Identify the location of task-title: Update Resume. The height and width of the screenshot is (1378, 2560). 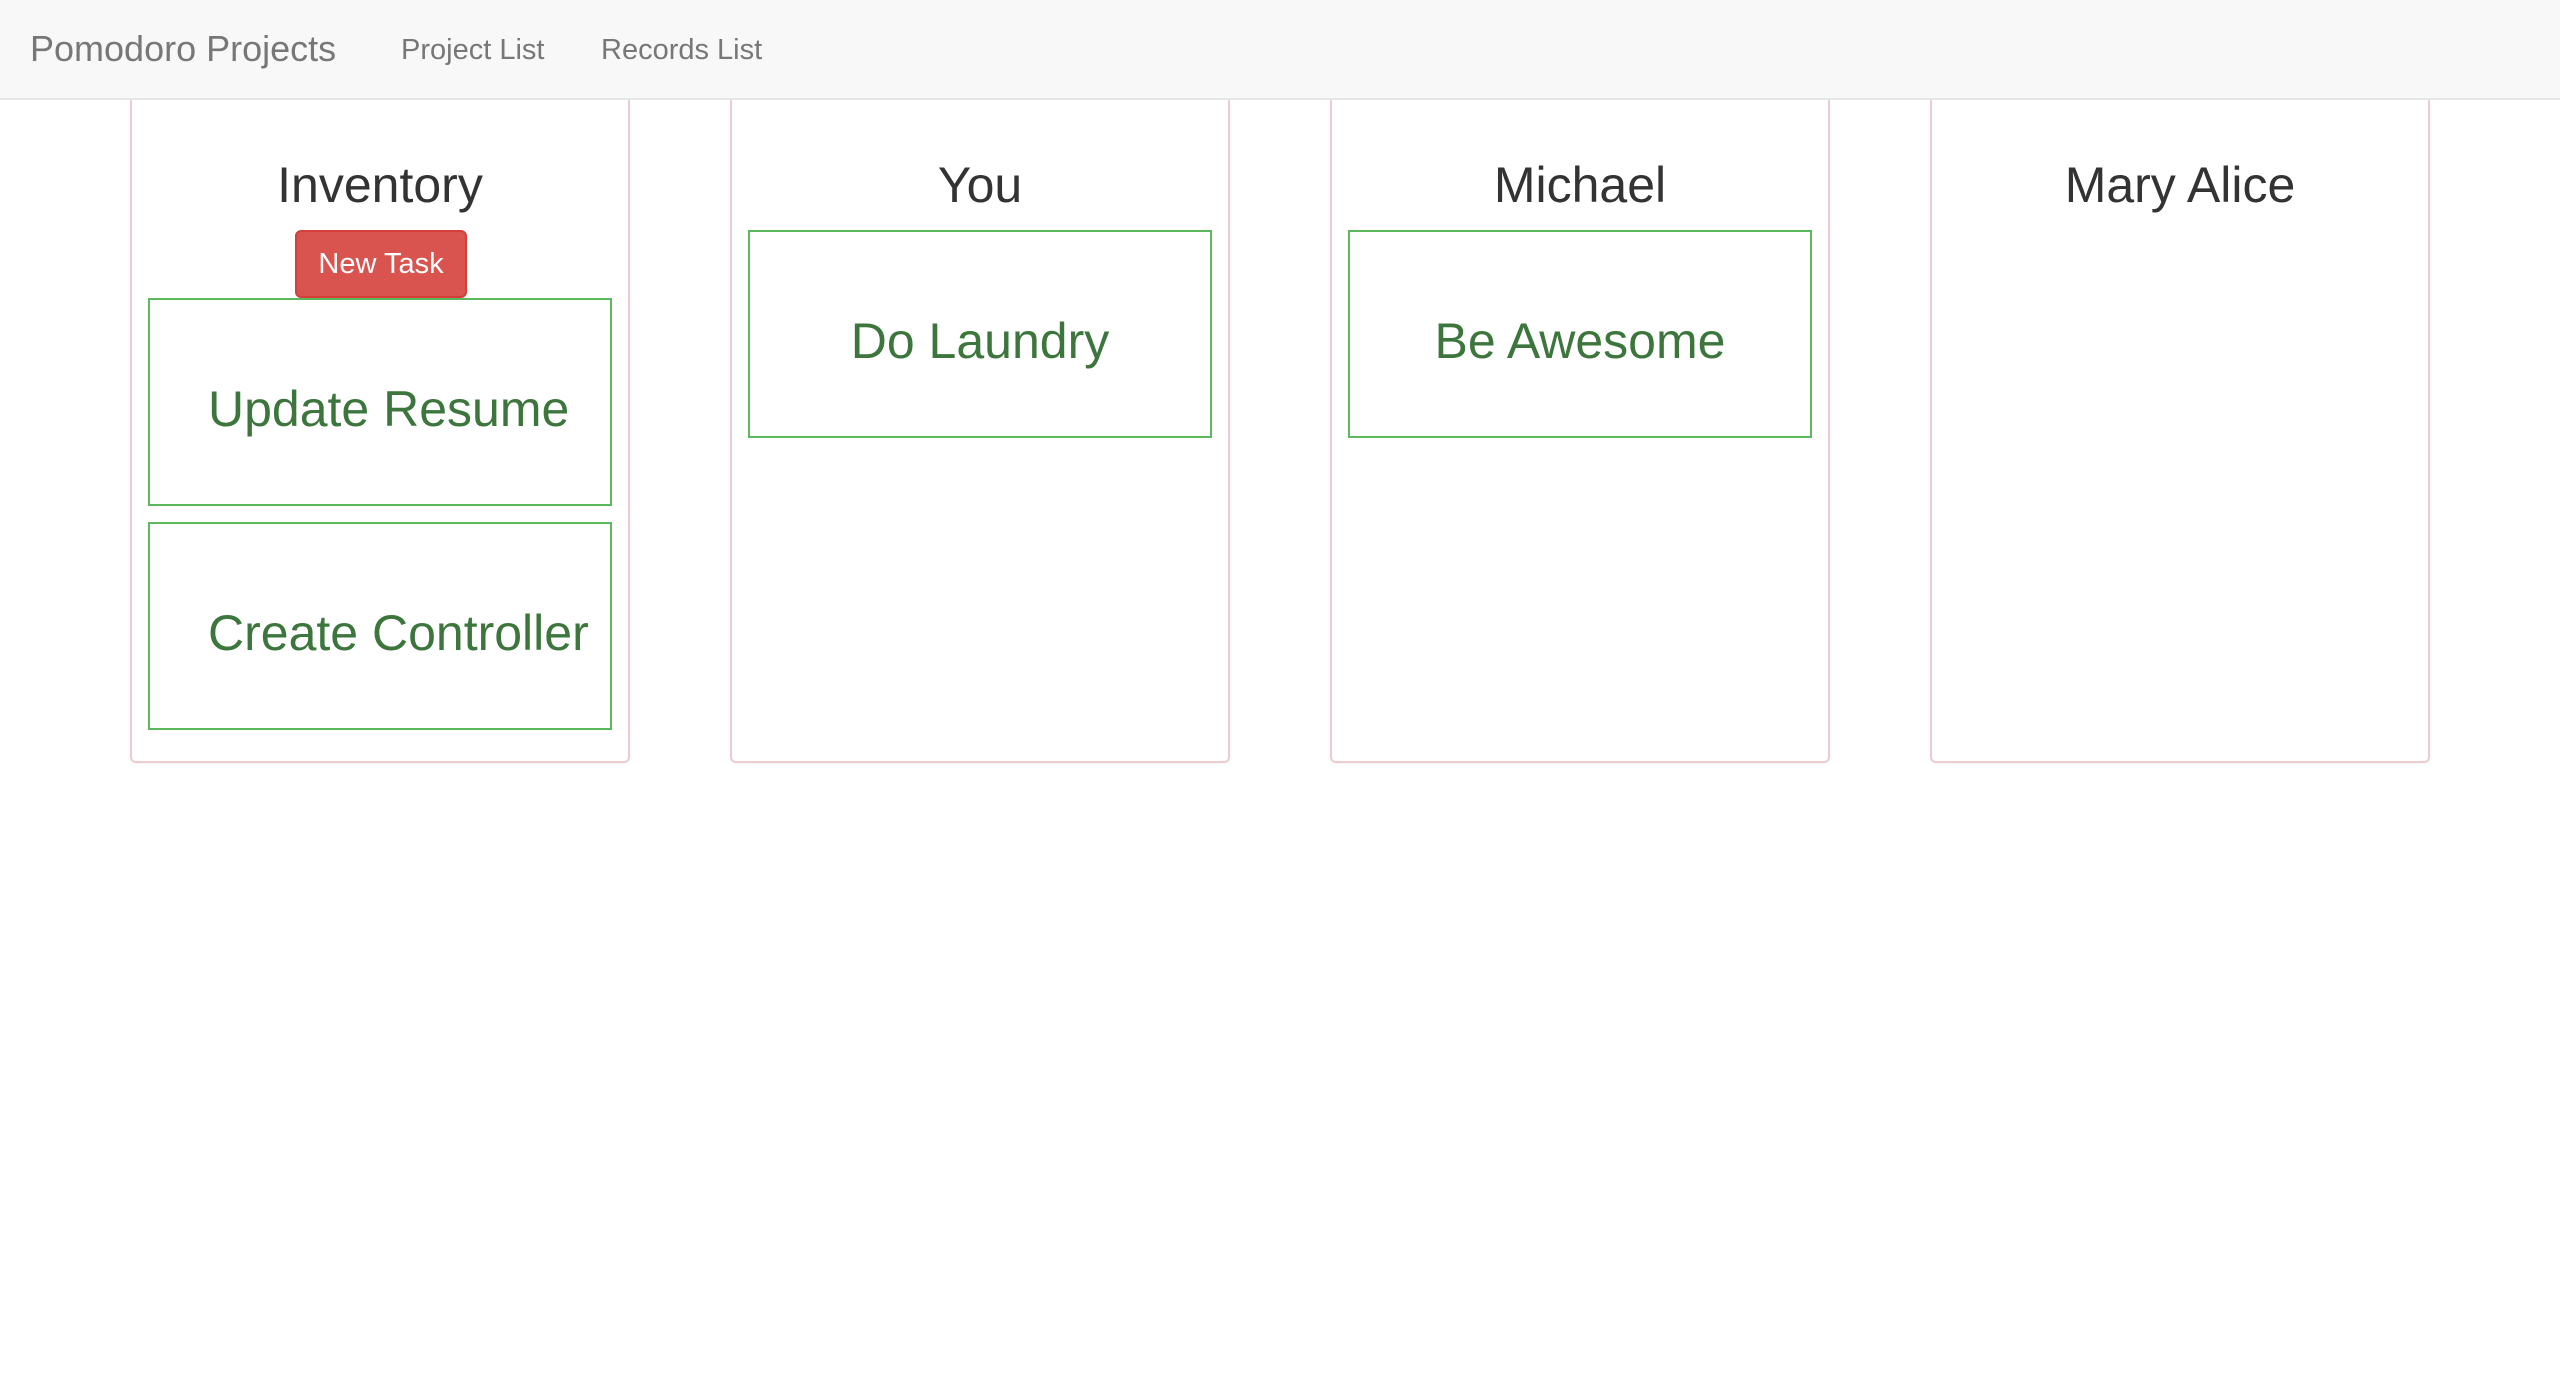
(389, 409).